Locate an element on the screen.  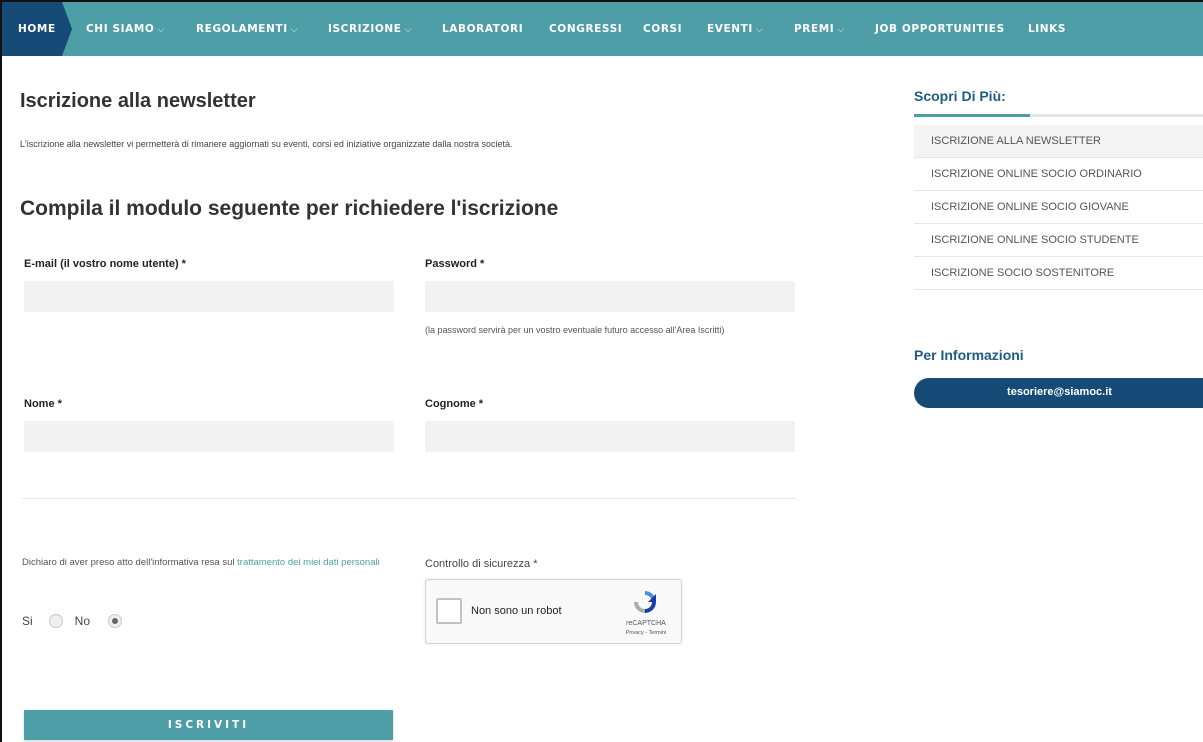
sidebar-item-socio-sostenitore: ISCRIZIONE SOCIO SOSTENITORE is located at coordinates (1058, 273).